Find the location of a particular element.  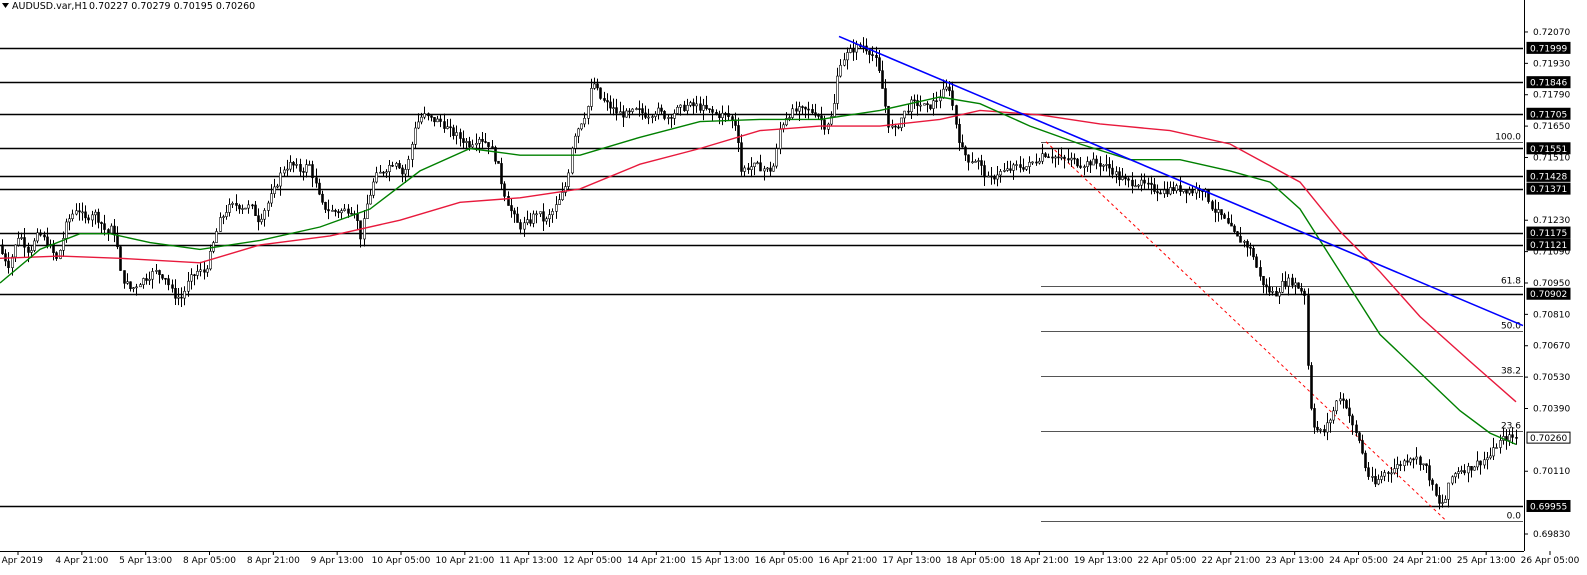

price-level-label-7: 0.71121 is located at coordinates (1548, 246).